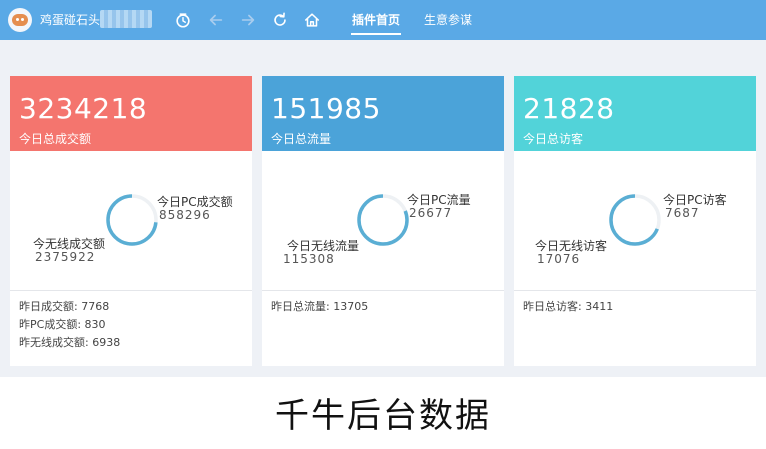 The height and width of the screenshot is (449, 766). I want to click on tab-plugin-home: 插件首页, so click(376, 19).